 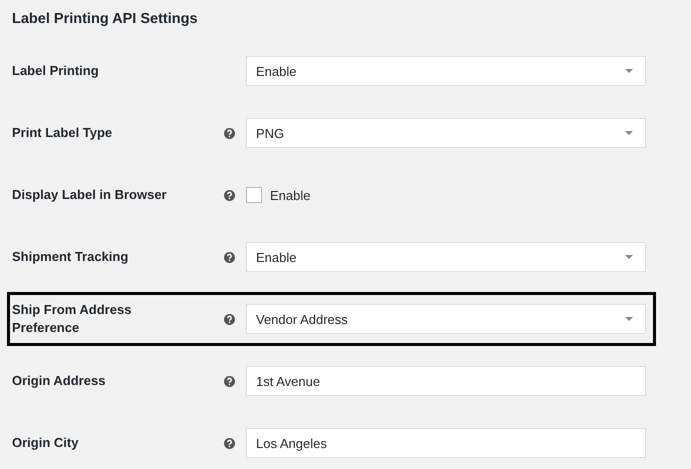 I want to click on field-label: Ship From Address Preference, so click(x=72, y=319).